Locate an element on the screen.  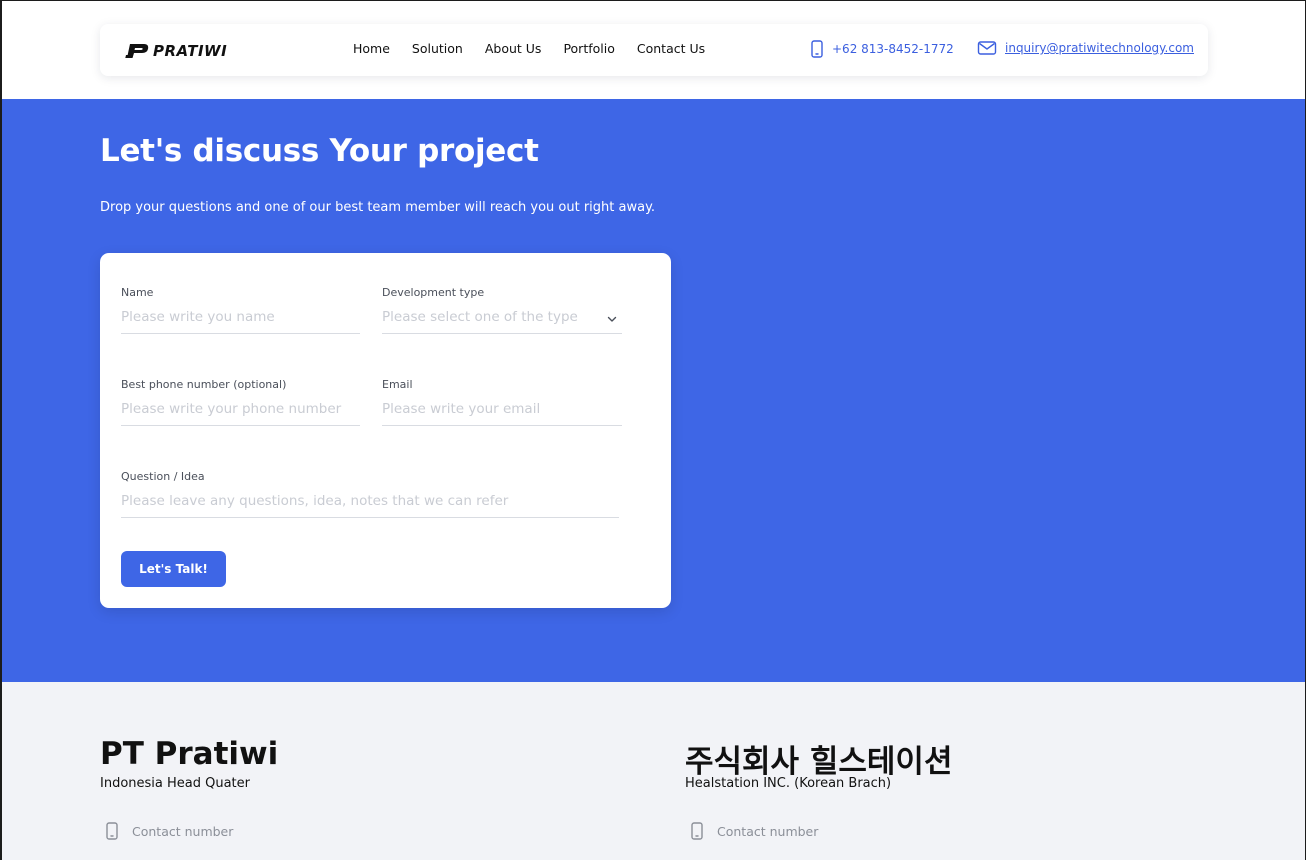
office-location: Healstation INC. (Korean Brach) is located at coordinates (788, 783).